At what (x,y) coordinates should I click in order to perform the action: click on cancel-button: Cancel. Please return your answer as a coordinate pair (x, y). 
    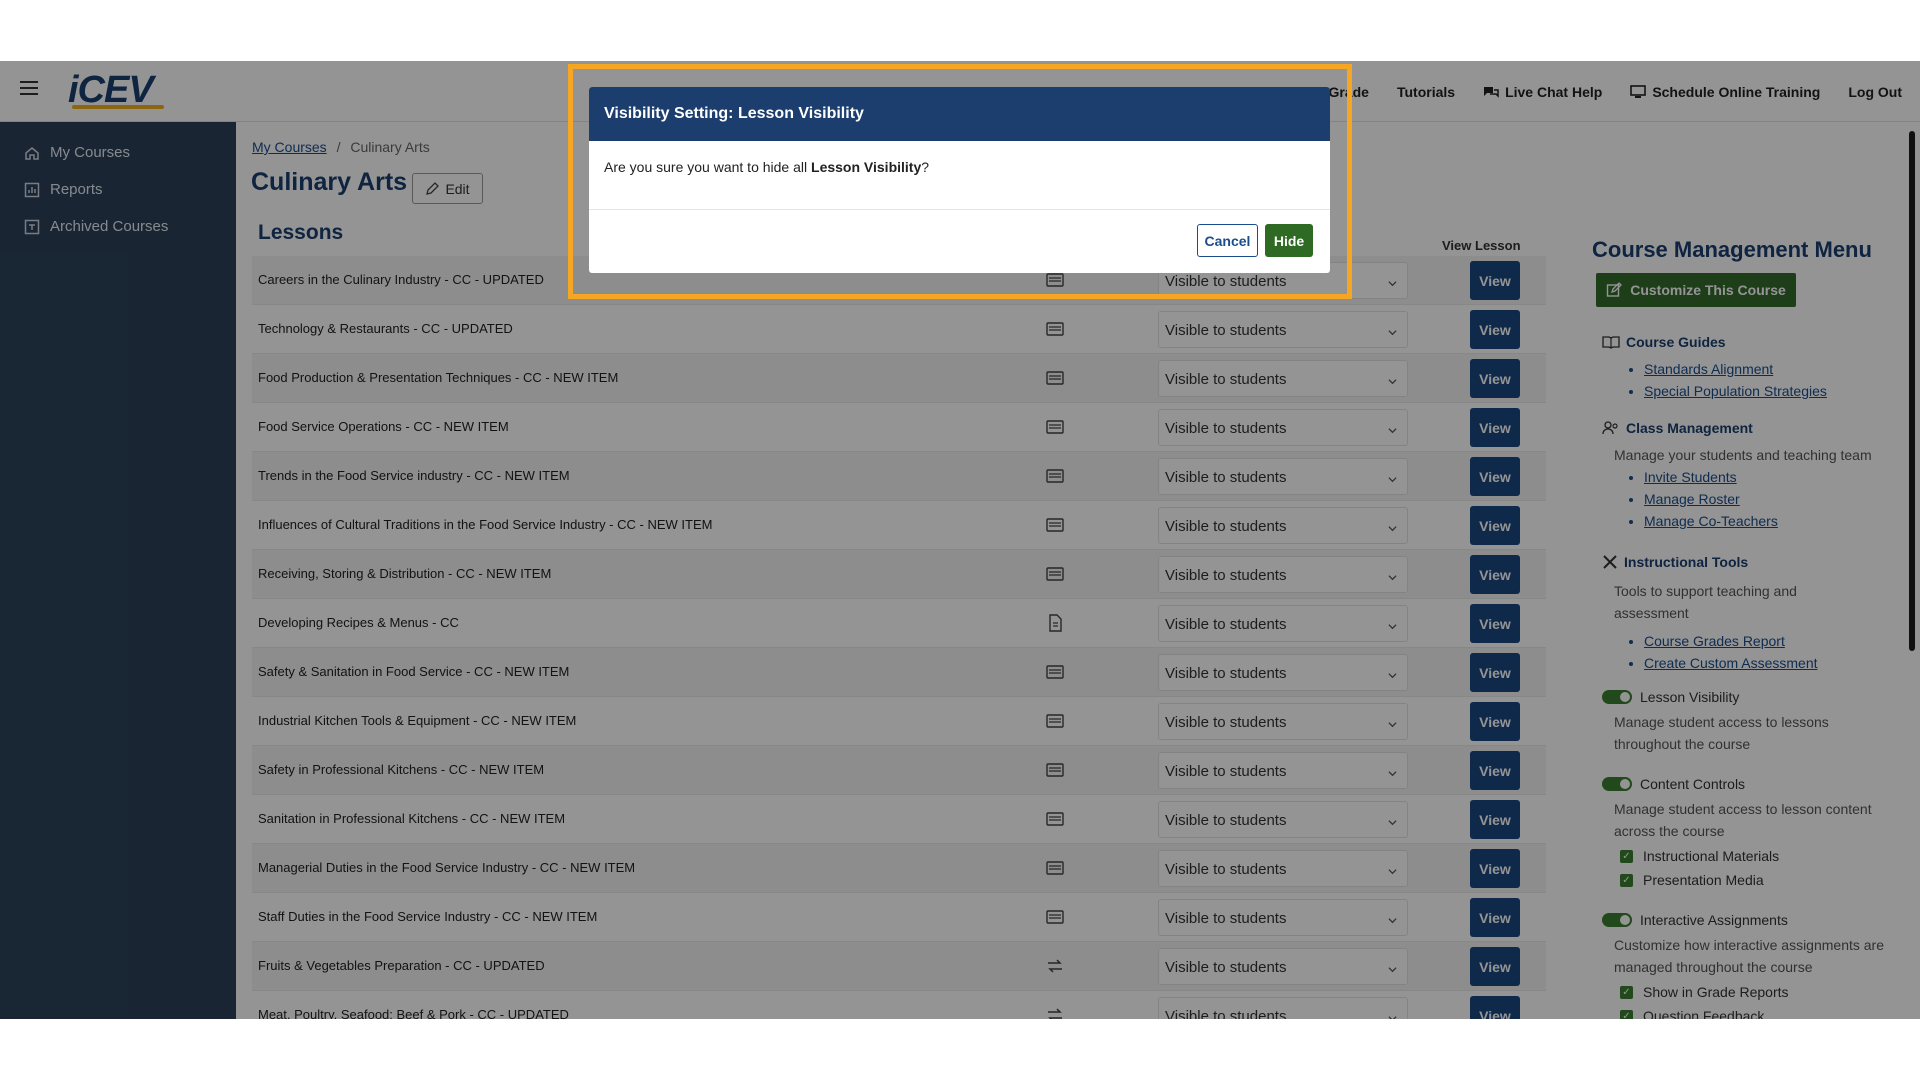
    Looking at the image, I should click on (1227, 240).